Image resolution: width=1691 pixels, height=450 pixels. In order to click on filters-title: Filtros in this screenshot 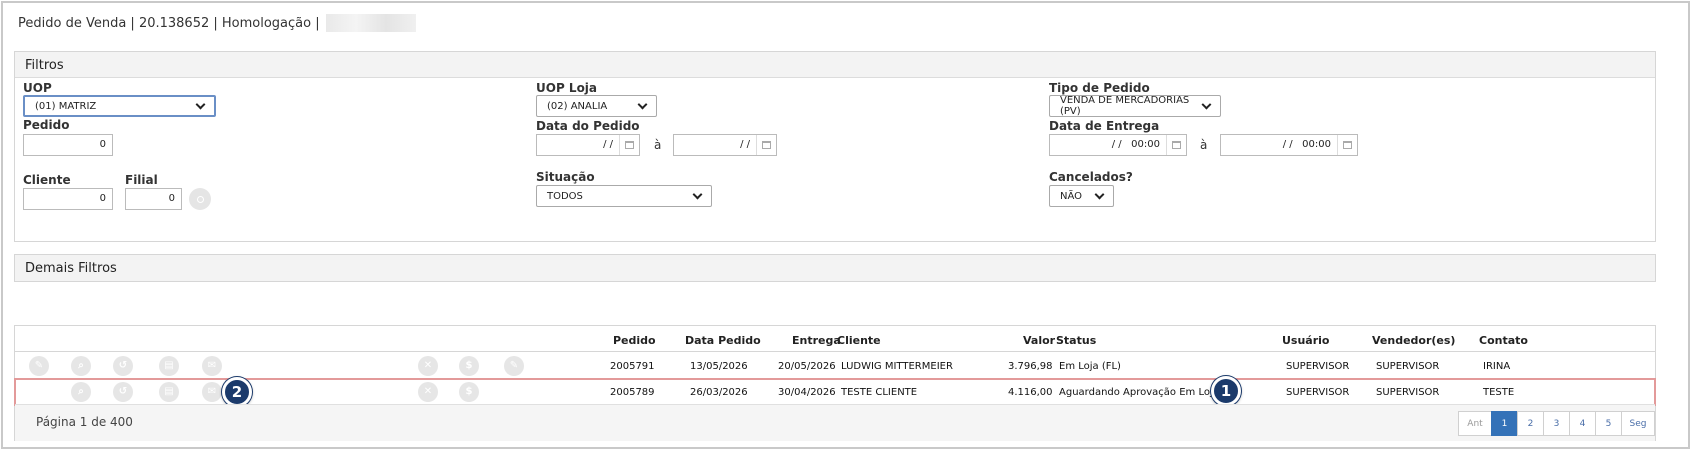, I will do `click(835, 65)`.